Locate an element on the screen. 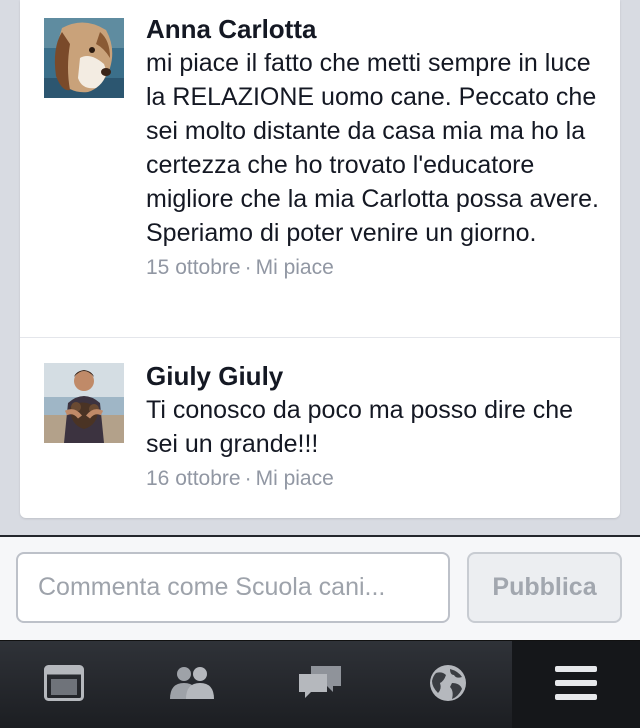  tab-notifications is located at coordinates (448, 684).